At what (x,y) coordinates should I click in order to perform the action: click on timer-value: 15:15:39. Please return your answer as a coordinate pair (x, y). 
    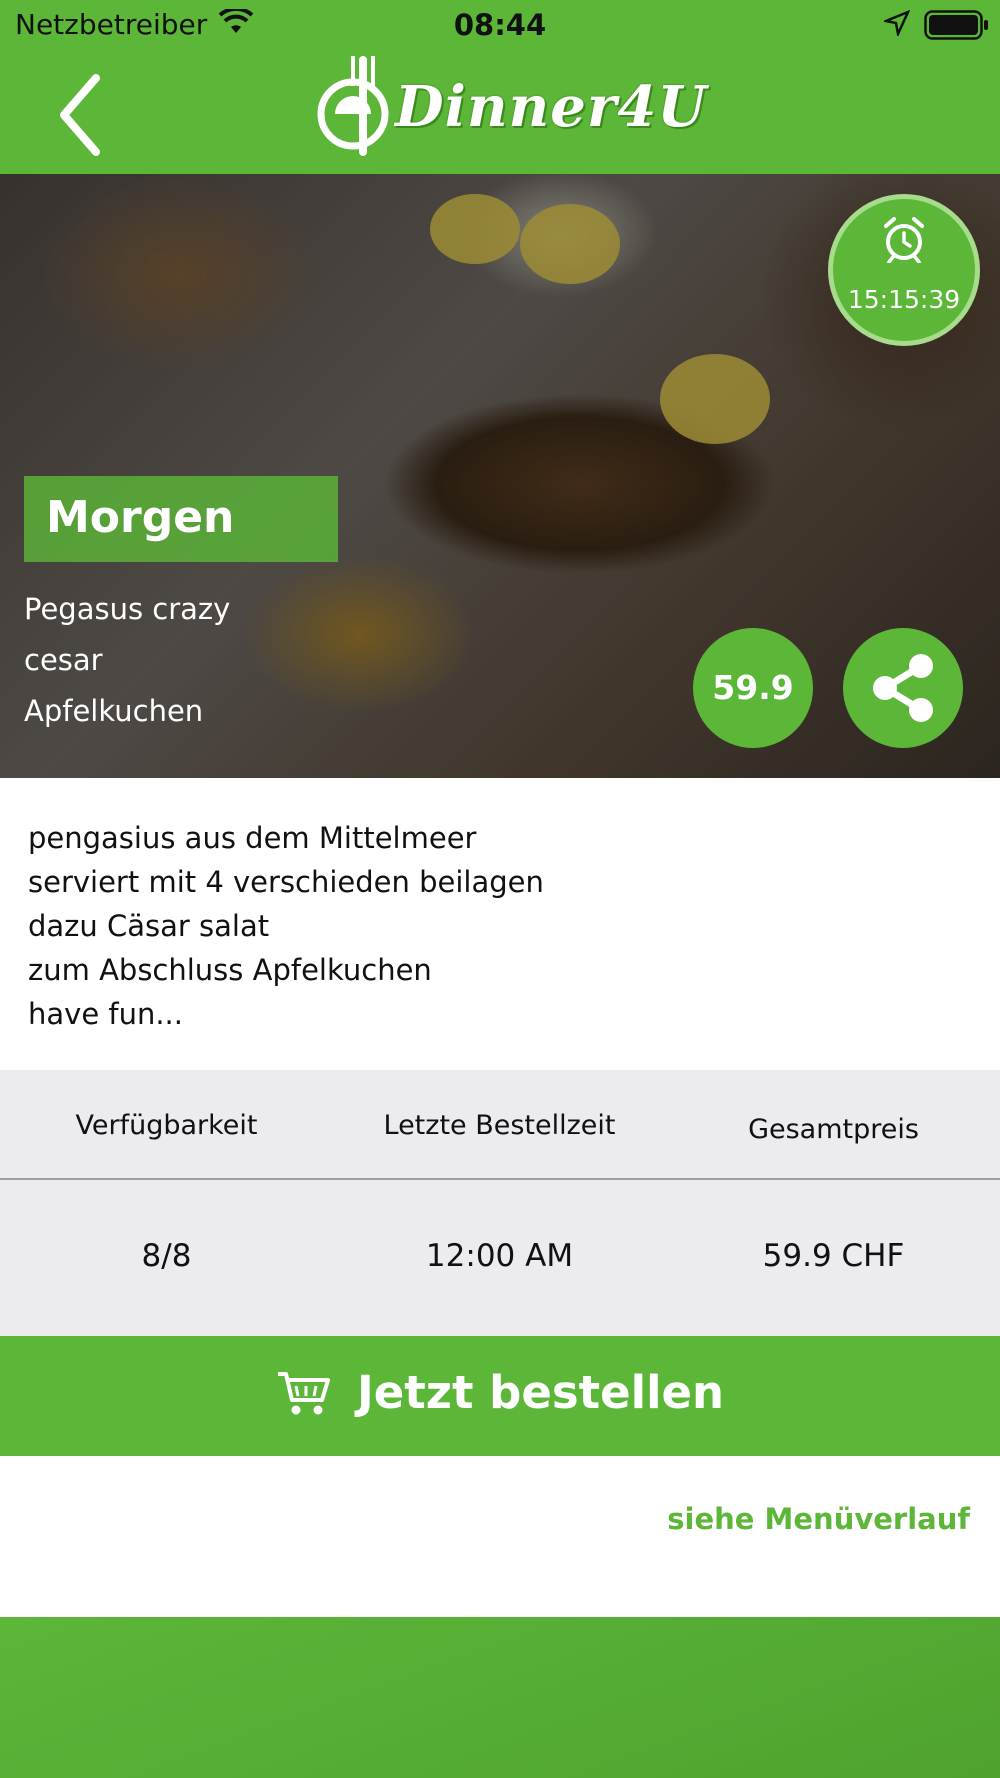
    Looking at the image, I should click on (904, 299).